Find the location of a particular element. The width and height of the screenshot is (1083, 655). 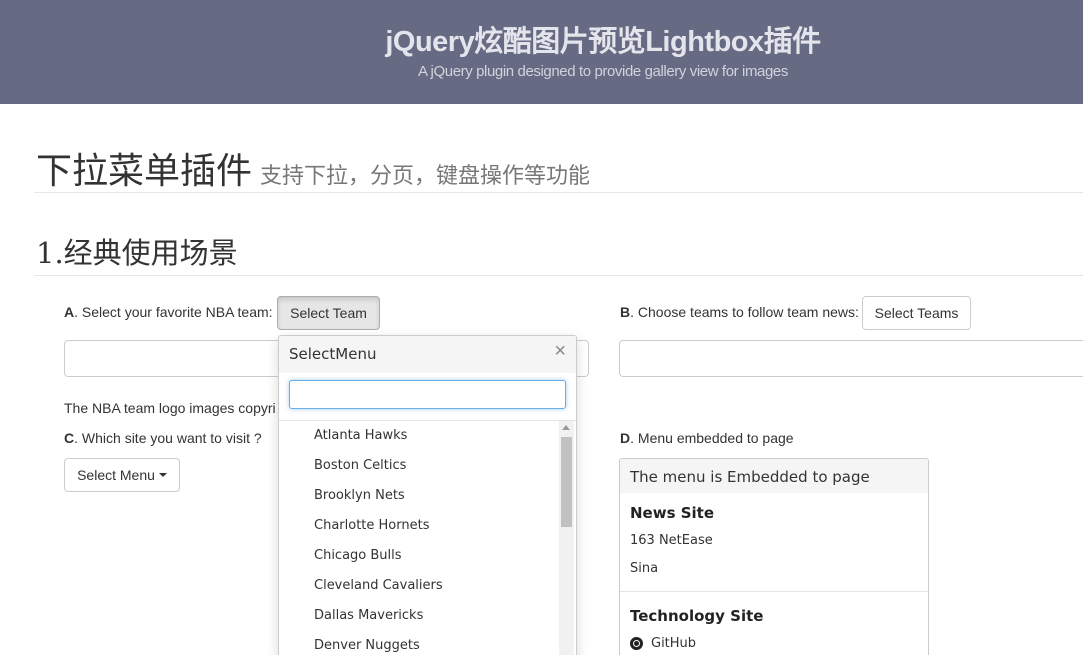

list-item: Boston Celtics is located at coordinates (420, 466).